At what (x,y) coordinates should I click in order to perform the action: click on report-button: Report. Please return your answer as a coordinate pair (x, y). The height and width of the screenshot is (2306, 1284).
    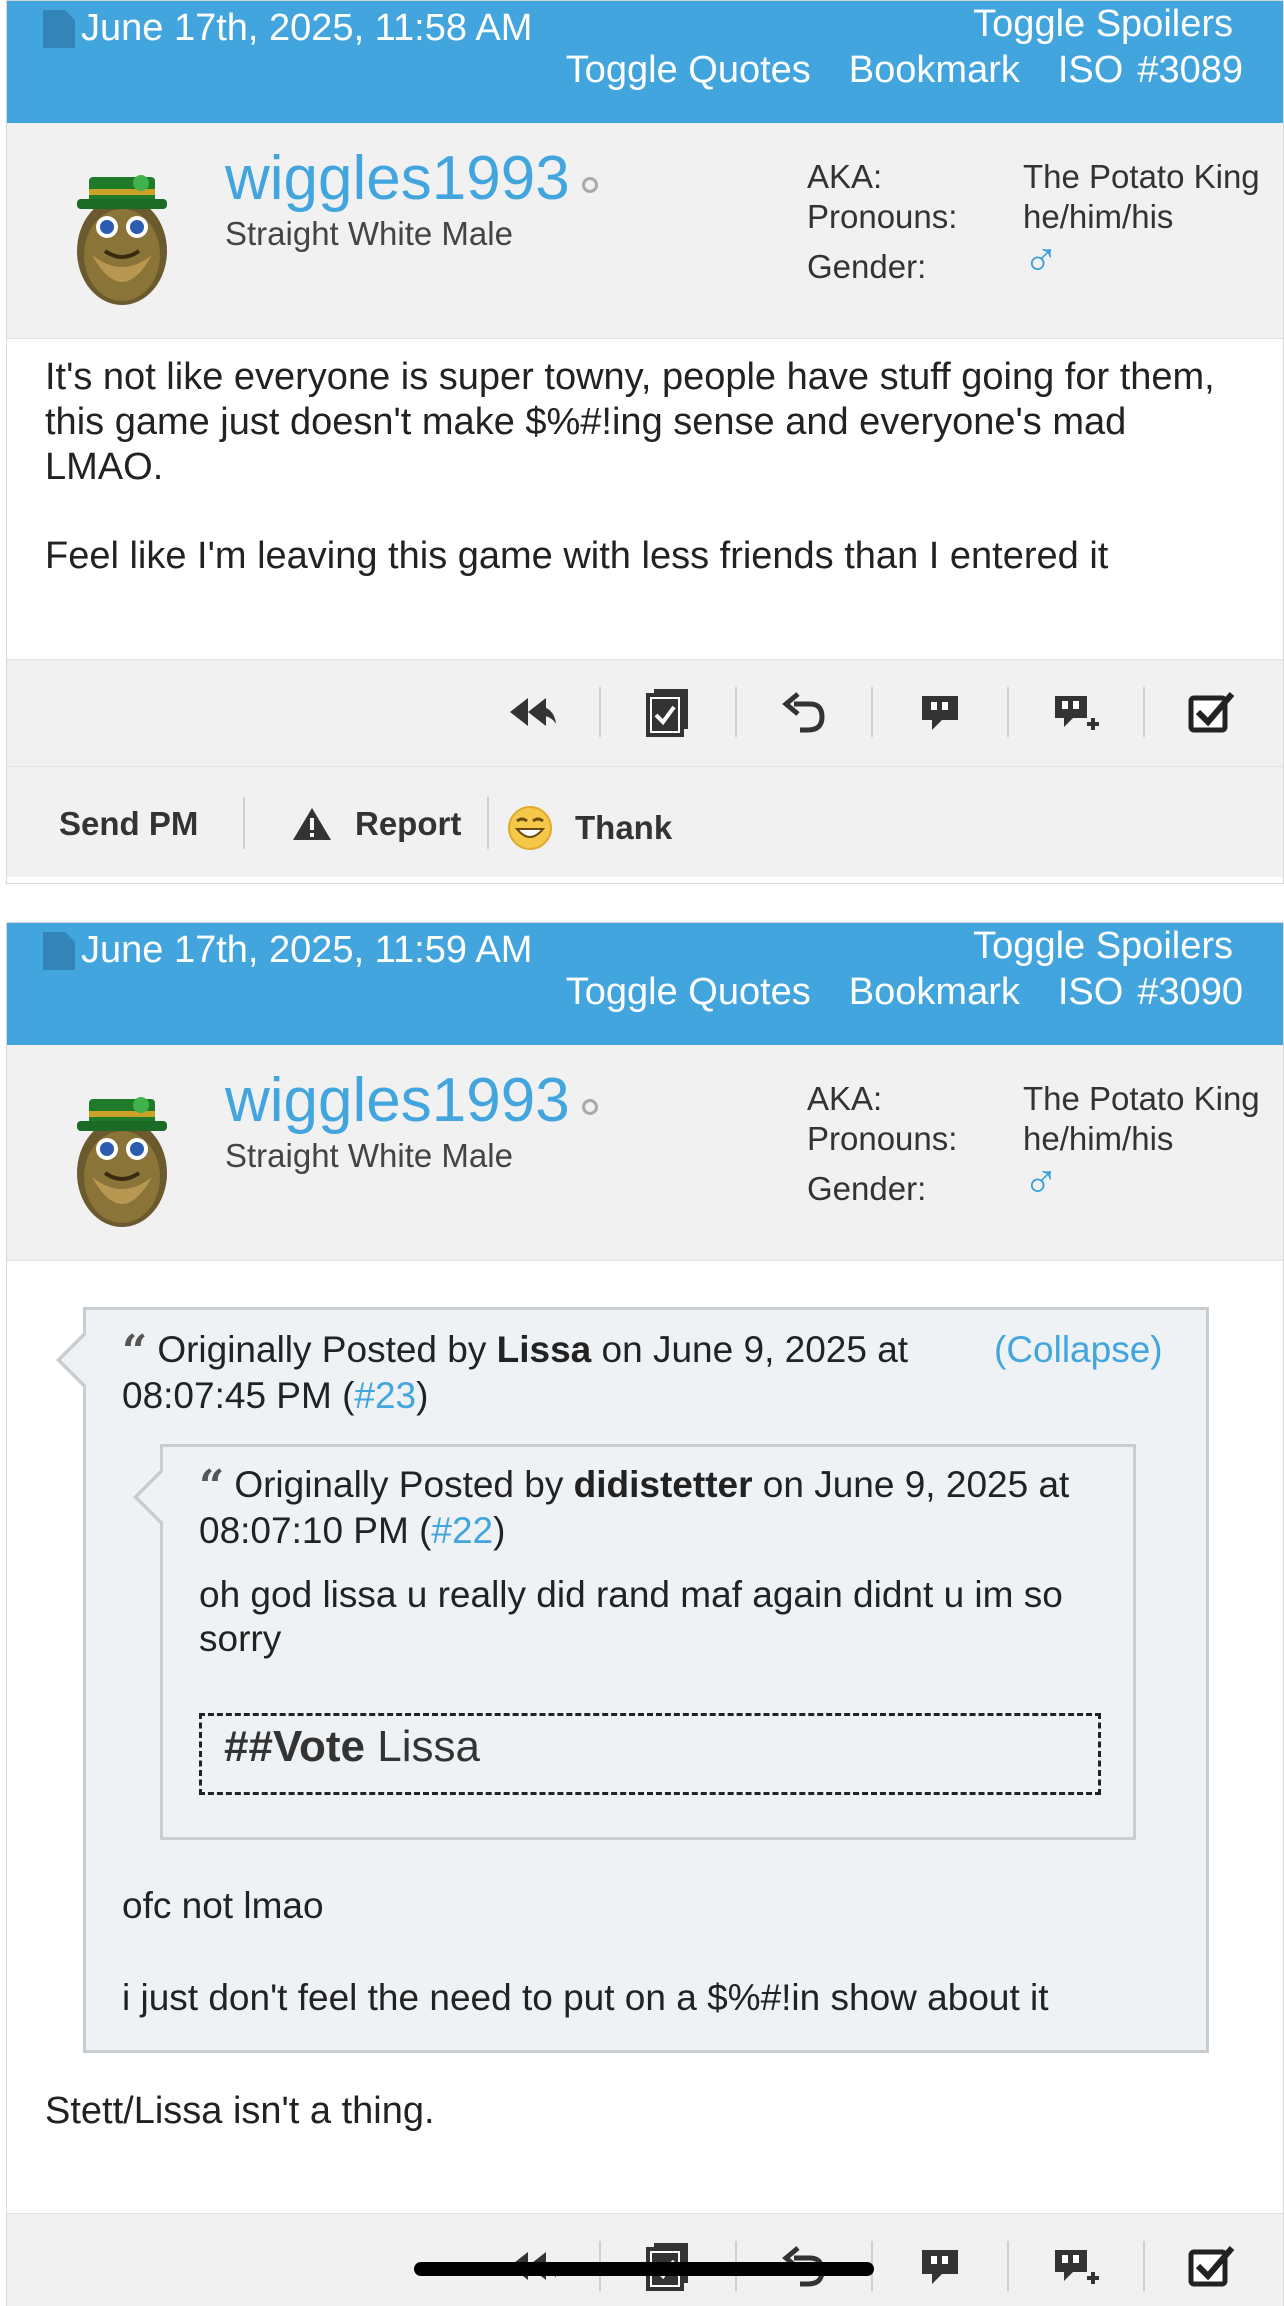
    Looking at the image, I should click on (376, 824).